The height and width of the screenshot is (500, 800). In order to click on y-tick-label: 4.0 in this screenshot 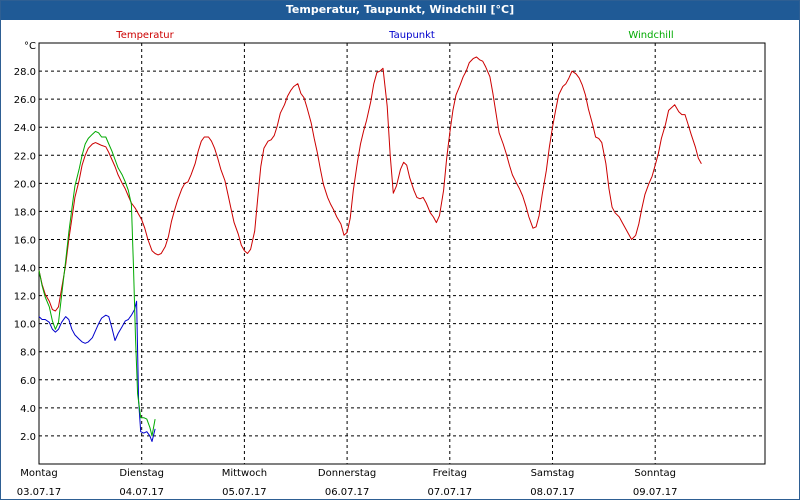, I will do `click(28, 409)`.